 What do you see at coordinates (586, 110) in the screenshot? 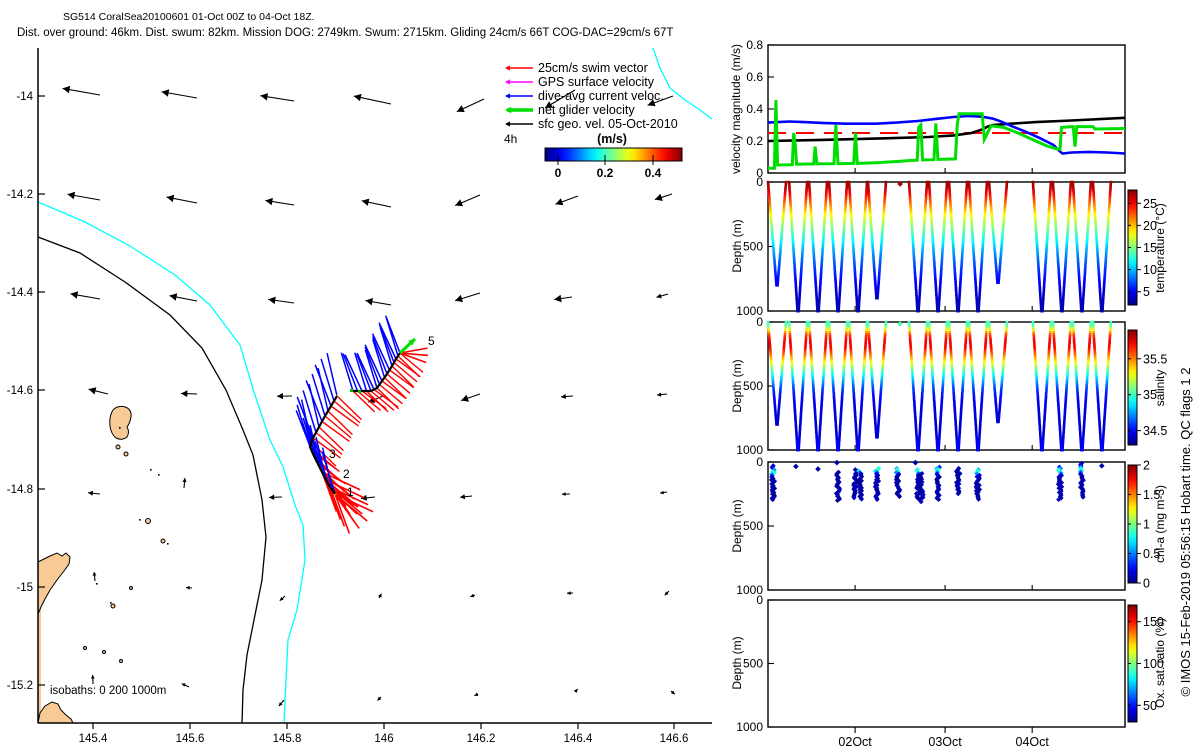
I see `legend-item-label: net glider velocity` at bounding box center [586, 110].